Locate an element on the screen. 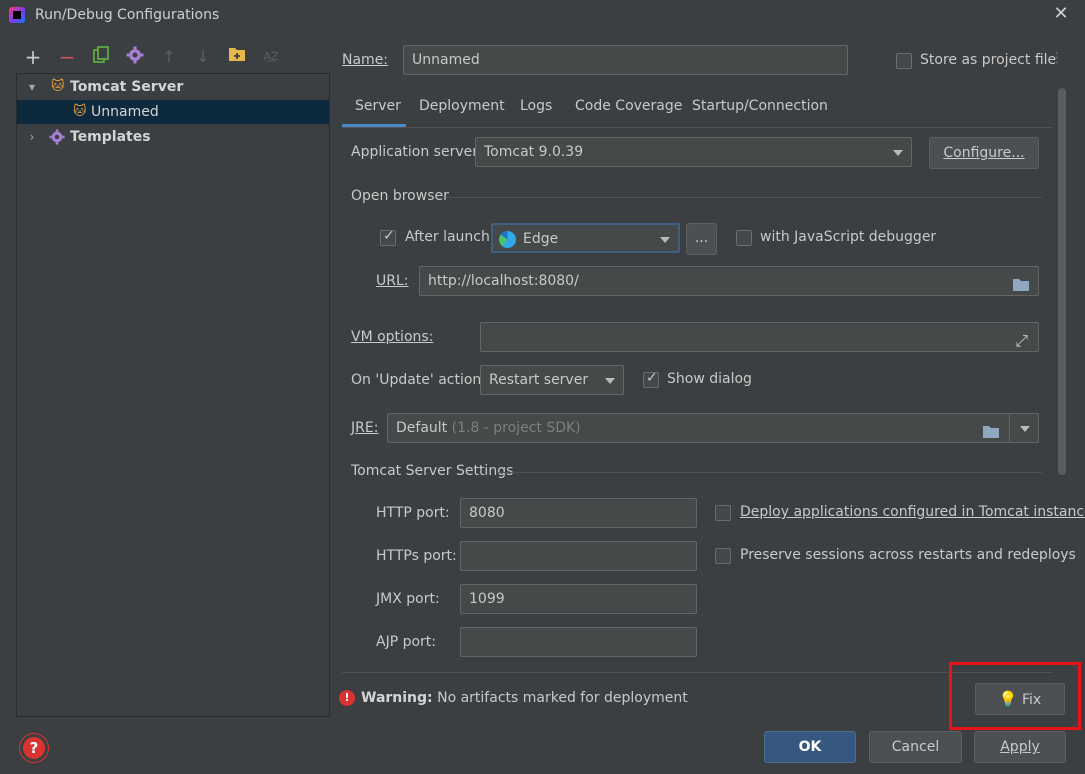 The width and height of the screenshot is (1085, 774). store-as-project-file-label: Store as project file is located at coordinates (988, 60).